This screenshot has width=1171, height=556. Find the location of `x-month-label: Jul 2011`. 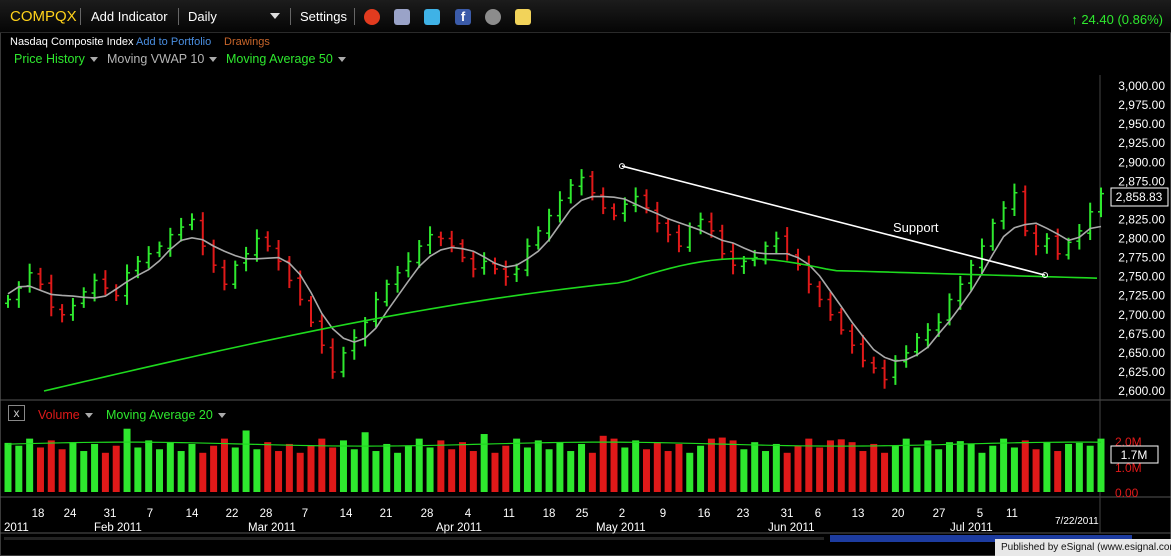

x-month-label: Jul 2011 is located at coordinates (971, 528).